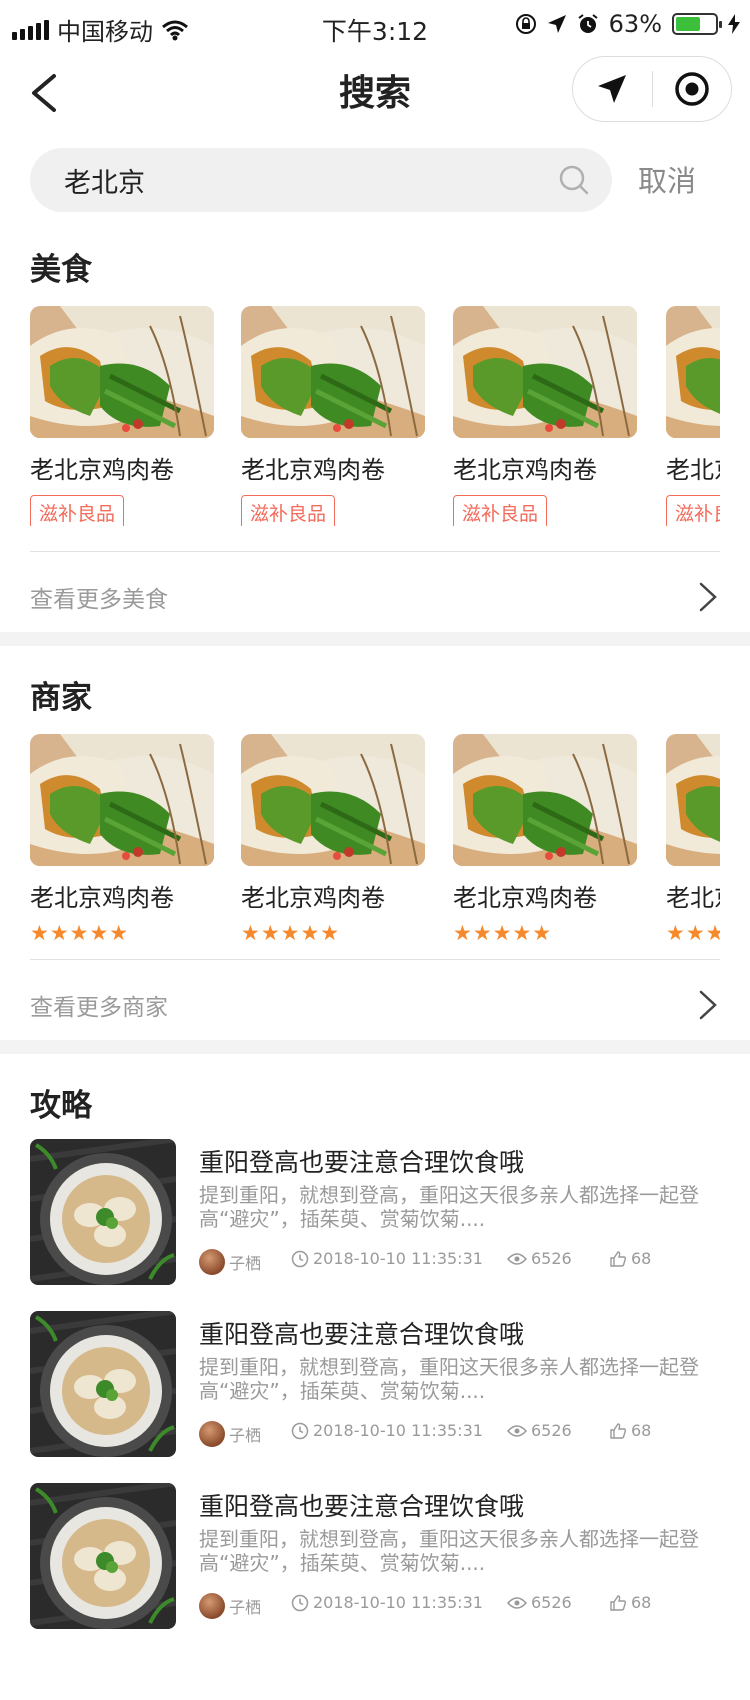 Image resolution: width=750 pixels, height=1700 pixels. What do you see at coordinates (99, 600) in the screenshot?
I see `more-food-label: 查看更多美食` at bounding box center [99, 600].